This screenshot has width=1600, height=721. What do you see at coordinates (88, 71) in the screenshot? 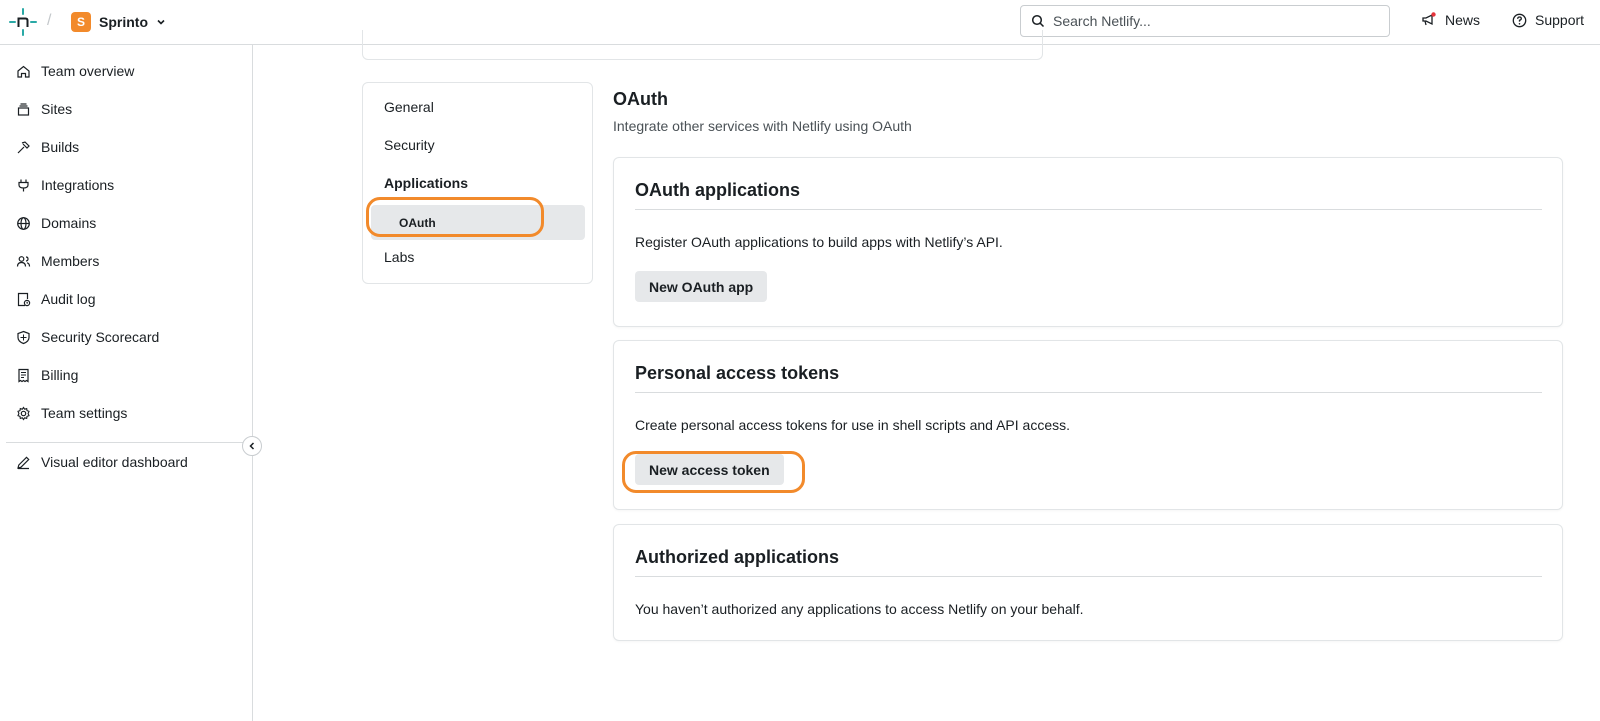
I see `sidebar-item-label: Team overview` at bounding box center [88, 71].